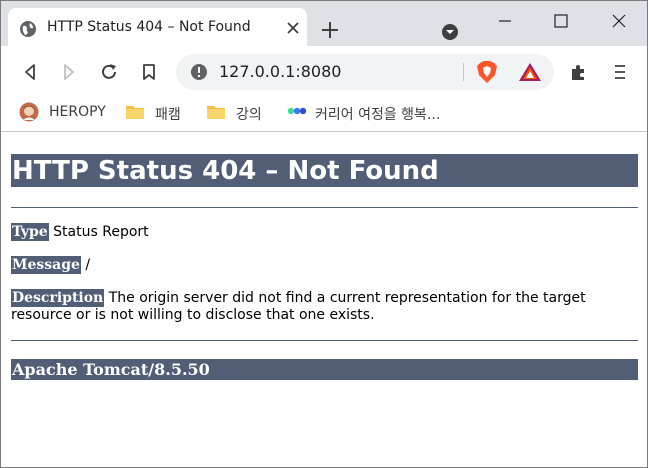 The width and height of the screenshot is (648, 468). Describe the element at coordinates (579, 72) in the screenshot. I see `extensions-icon` at that location.